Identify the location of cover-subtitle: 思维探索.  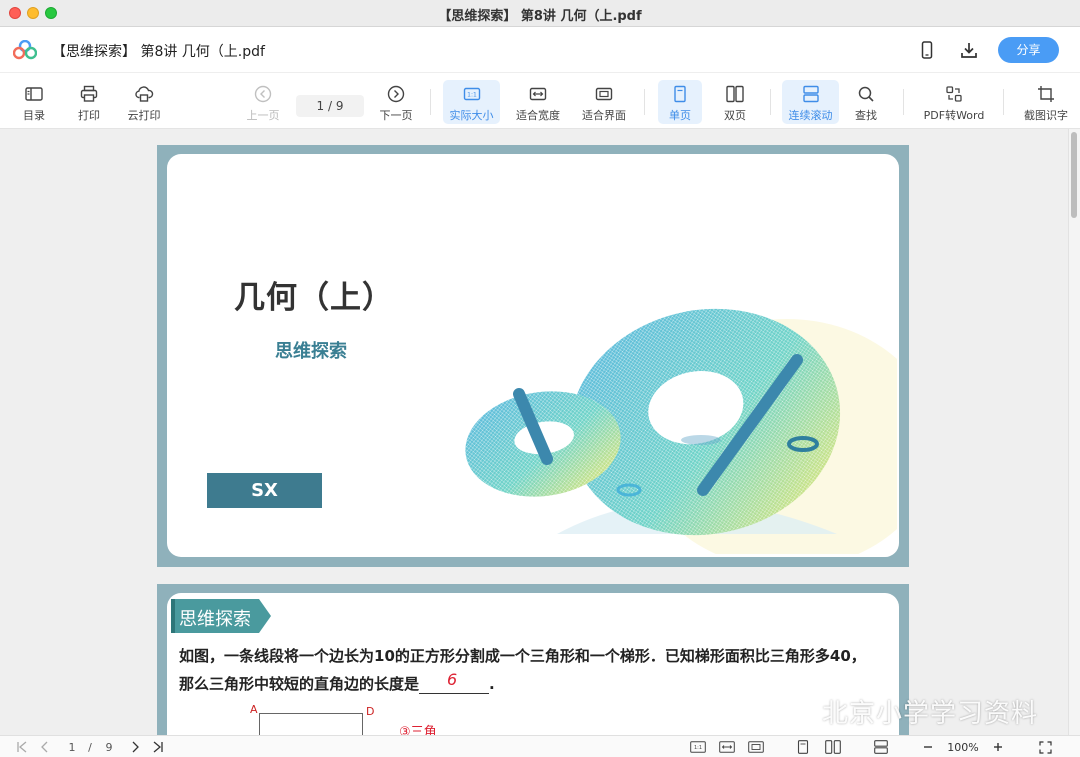
(311, 351).